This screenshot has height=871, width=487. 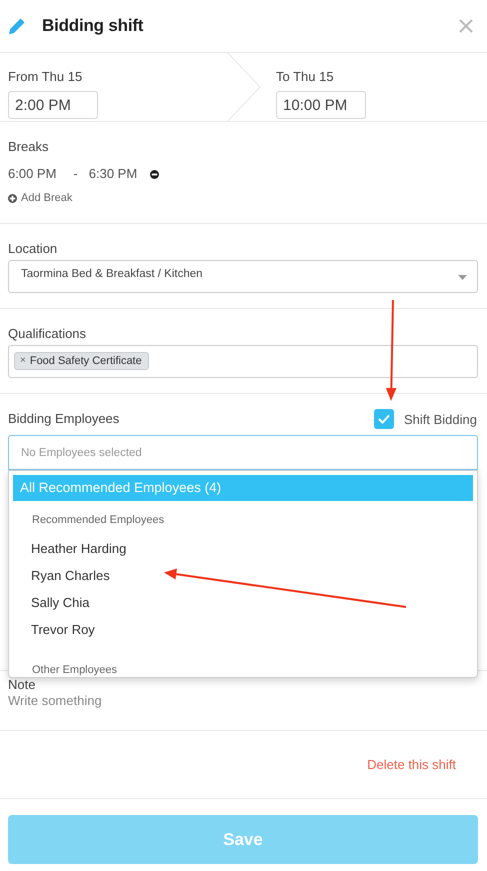 What do you see at coordinates (64, 419) in the screenshot?
I see `section-label: Bidding Employees` at bounding box center [64, 419].